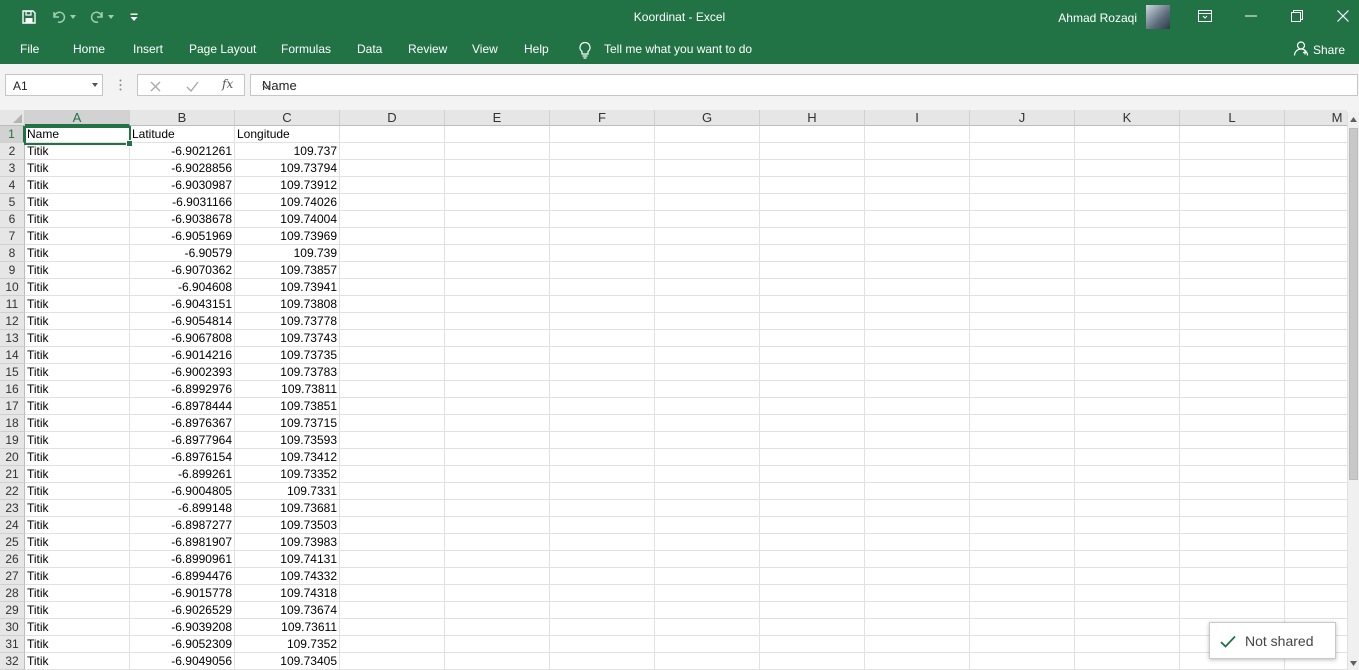  Describe the element at coordinates (182, 406) in the screenshot. I see `table-cell: -6.8978444` at that location.